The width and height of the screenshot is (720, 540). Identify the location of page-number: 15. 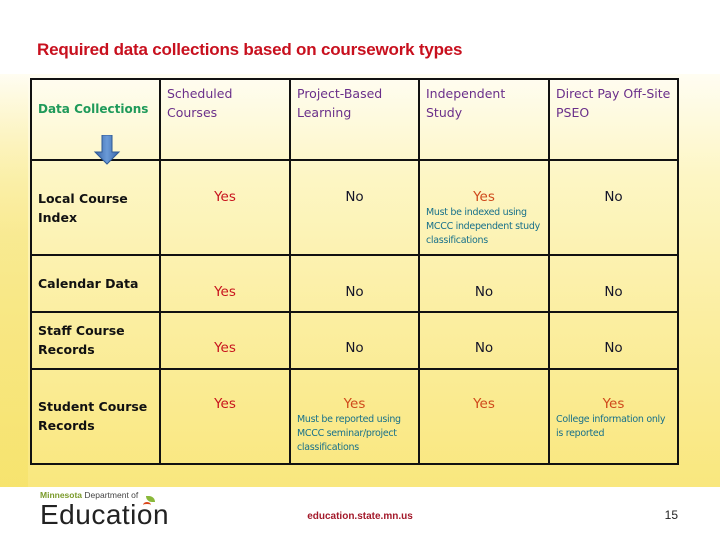
(671, 515).